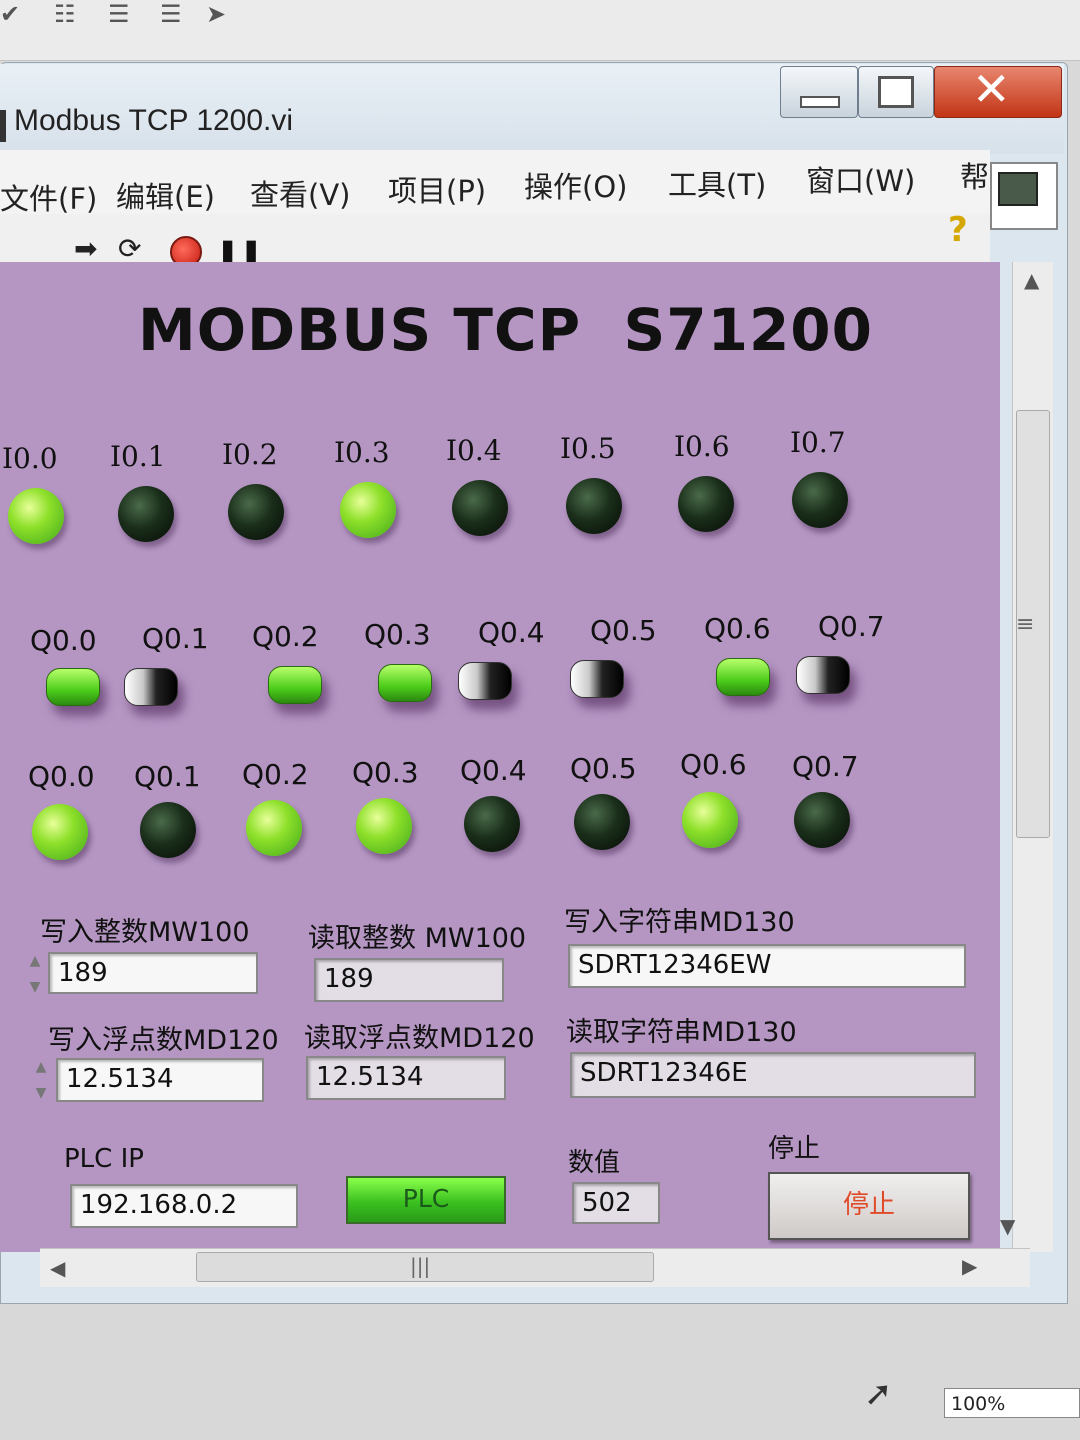  I want to click on output-label-2: Q0.2, so click(275, 774).